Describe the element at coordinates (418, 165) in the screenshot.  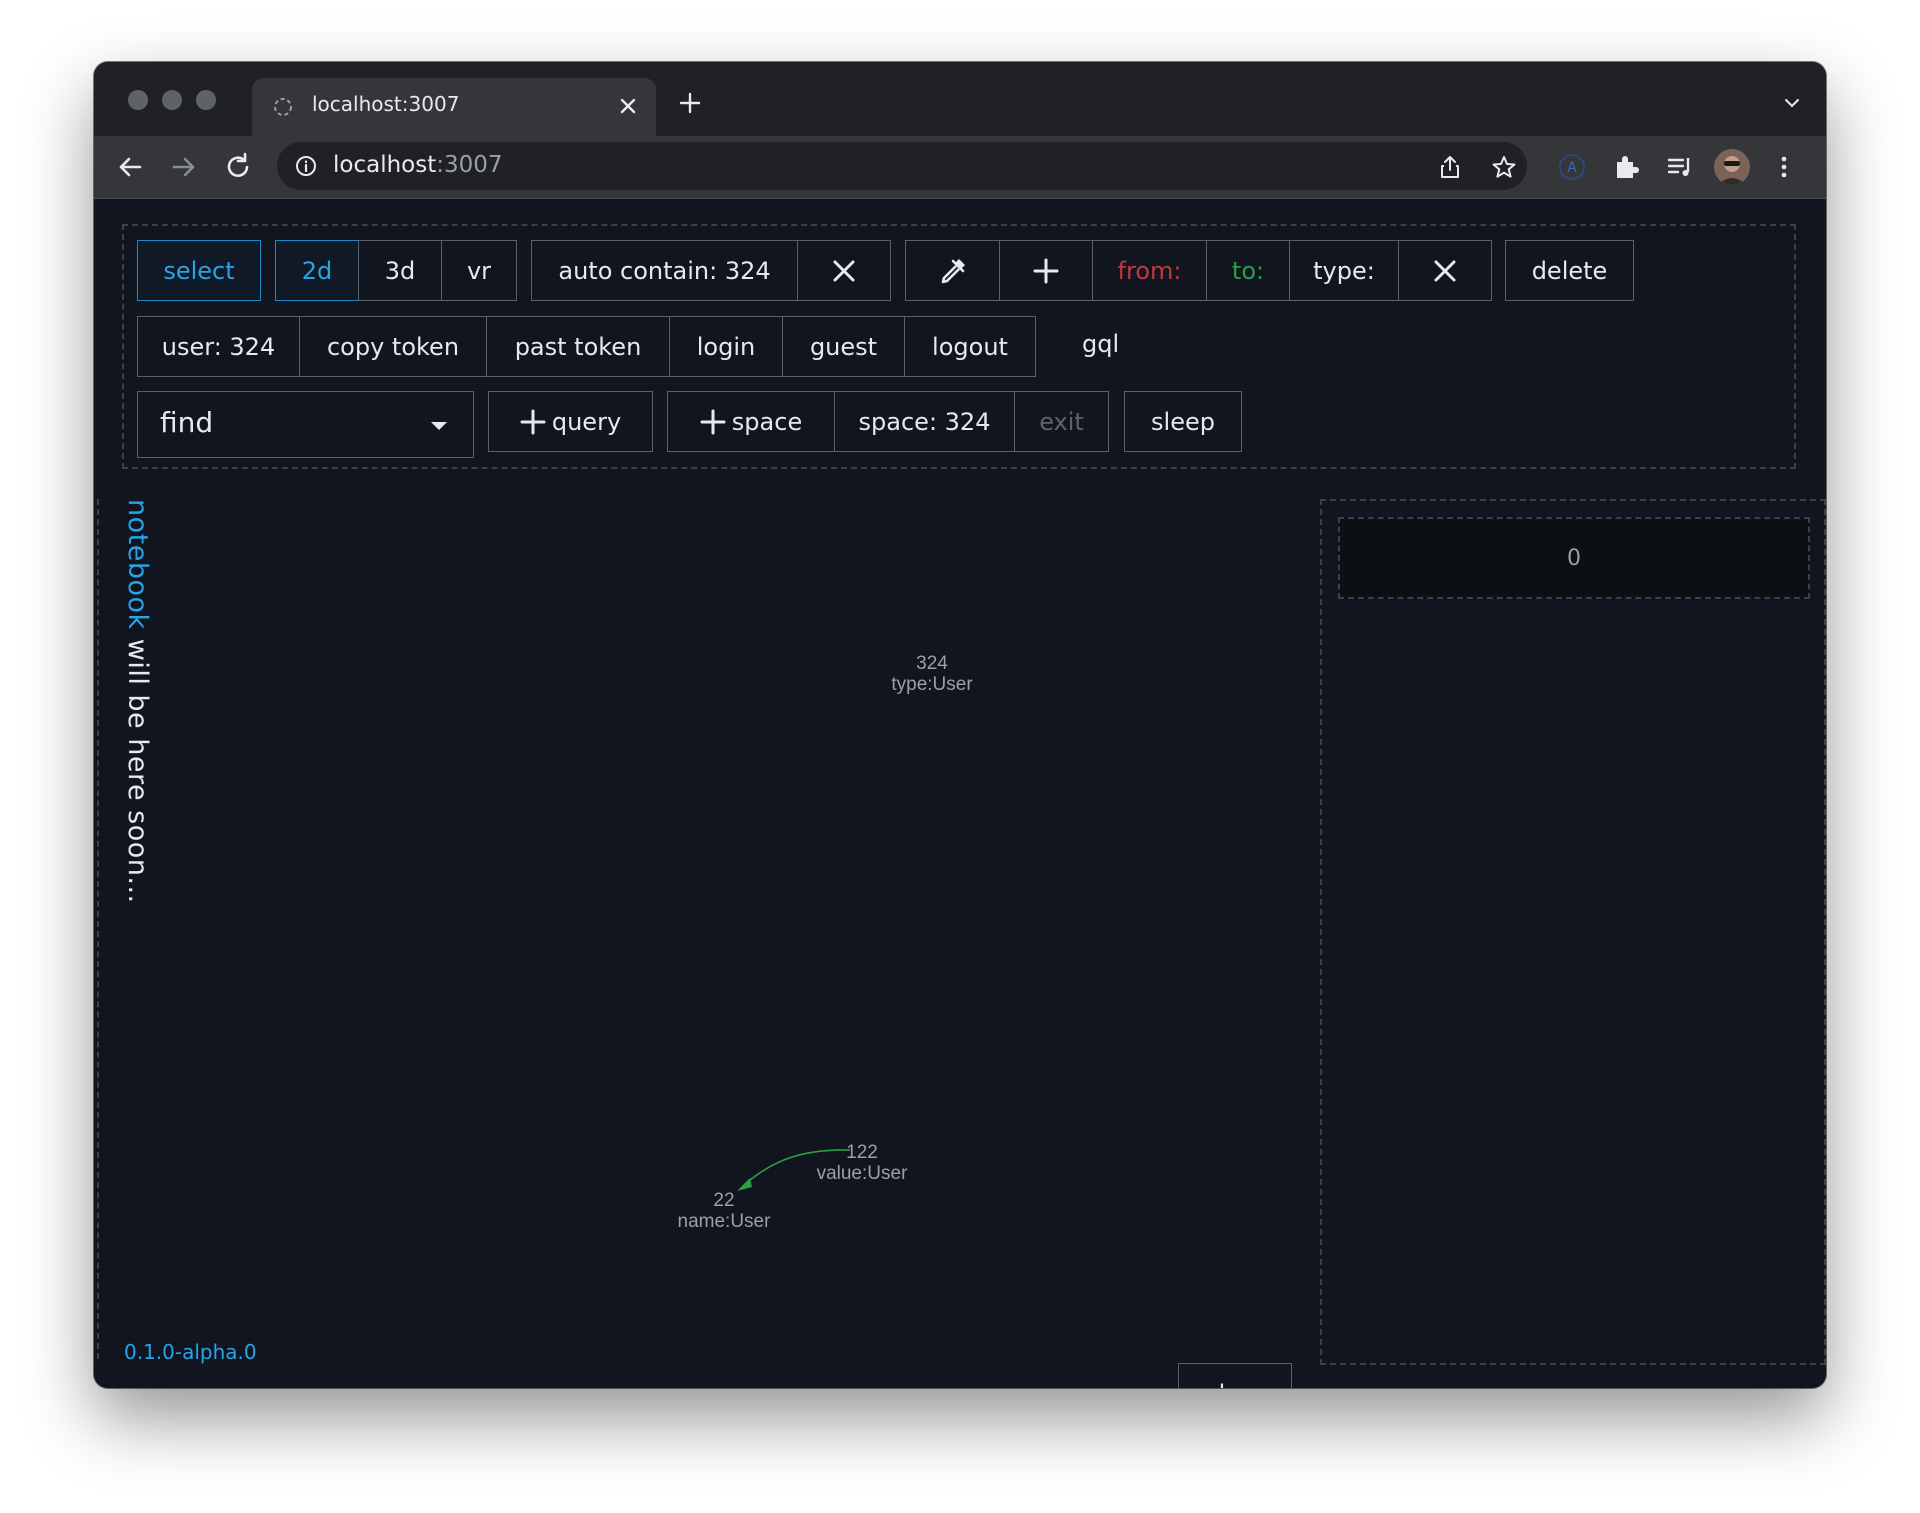
I see `url-text: localhost:3007` at that location.